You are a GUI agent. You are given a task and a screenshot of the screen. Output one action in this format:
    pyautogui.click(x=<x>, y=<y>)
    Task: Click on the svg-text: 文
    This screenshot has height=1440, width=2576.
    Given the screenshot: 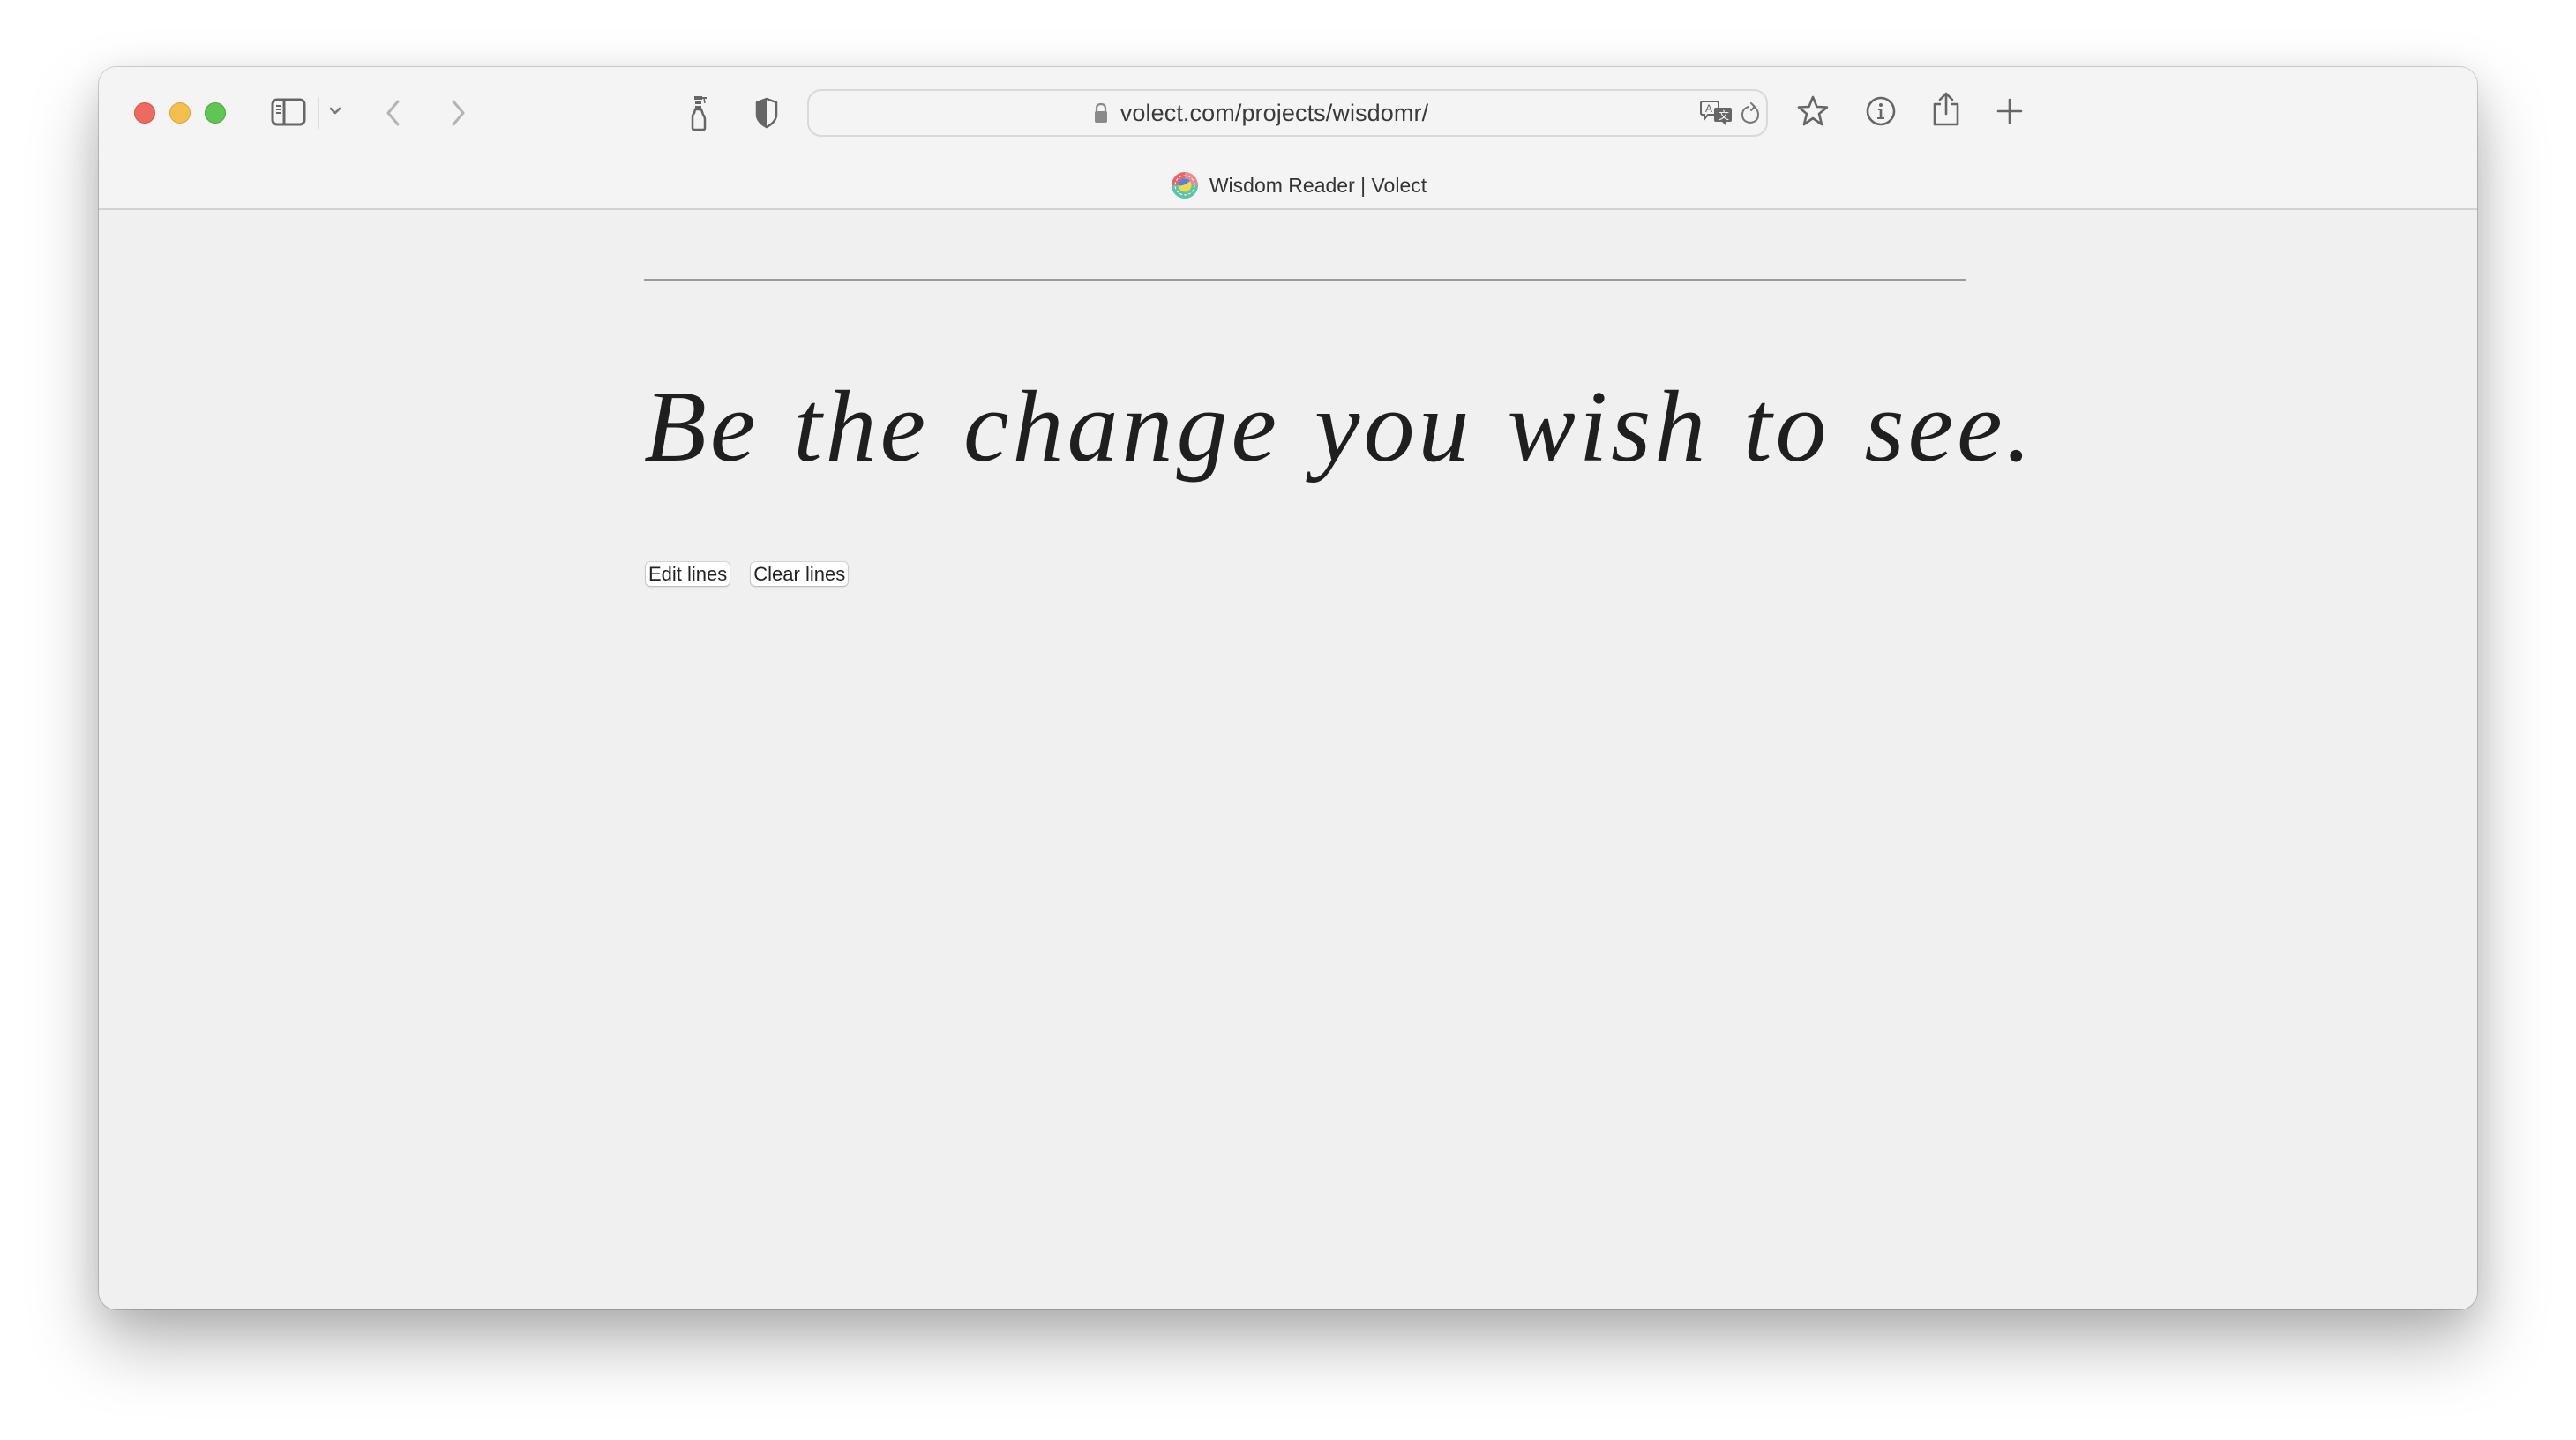 What is the action you would take?
    pyautogui.click(x=1724, y=115)
    